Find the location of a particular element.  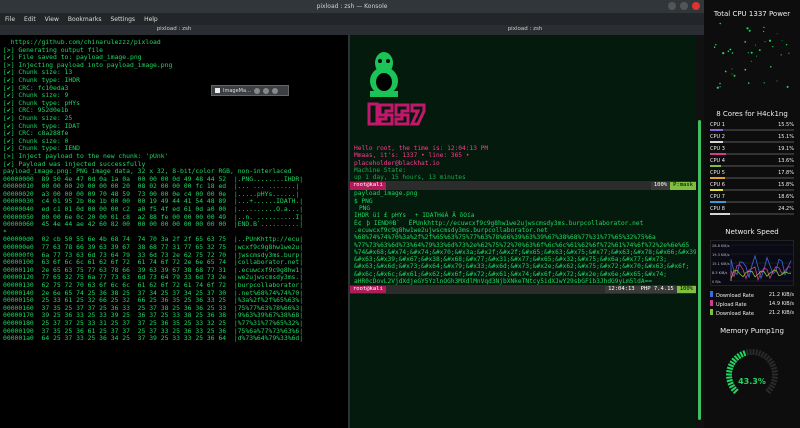

prompt-bar-2: root@kali 12:04:13 PHP 7.4.15 100% is located at coordinates (523, 290).